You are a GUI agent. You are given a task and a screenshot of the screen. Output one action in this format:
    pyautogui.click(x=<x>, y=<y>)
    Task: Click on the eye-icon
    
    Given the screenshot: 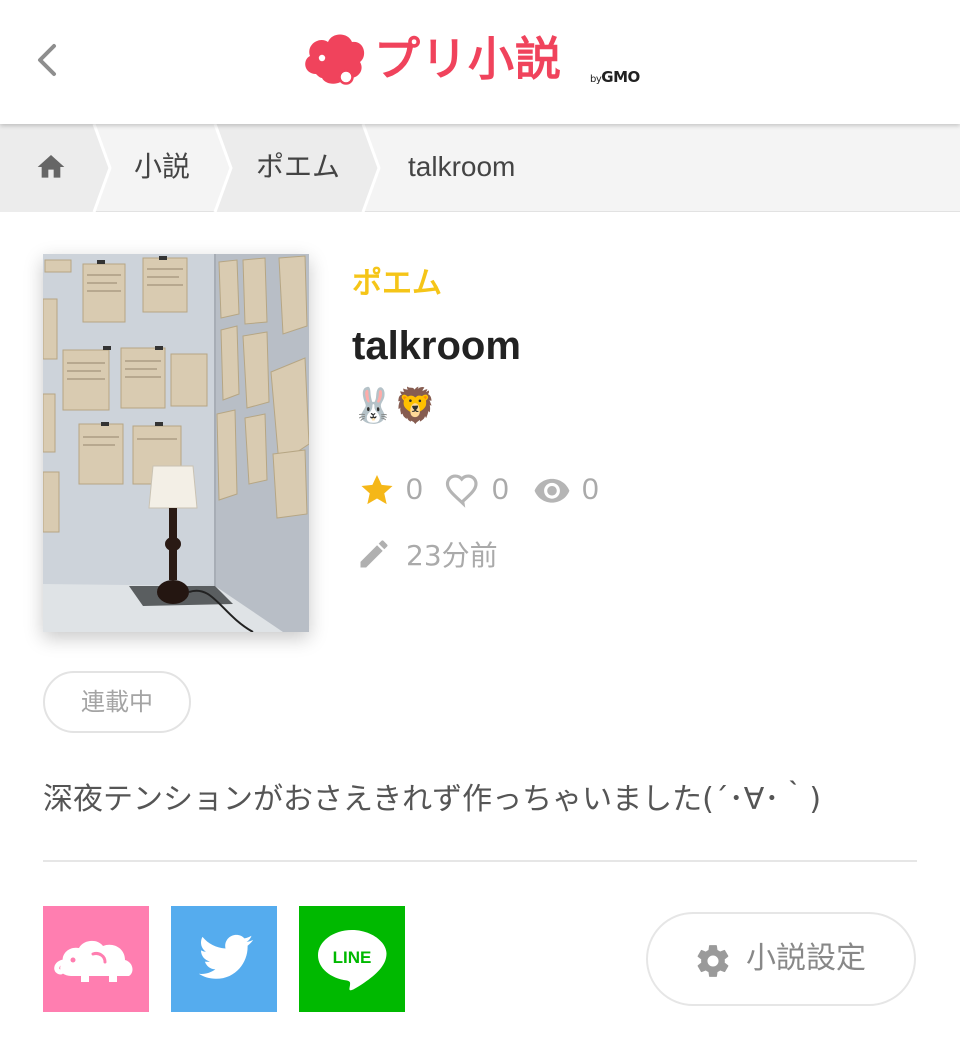 What is the action you would take?
    pyautogui.click(x=552, y=490)
    